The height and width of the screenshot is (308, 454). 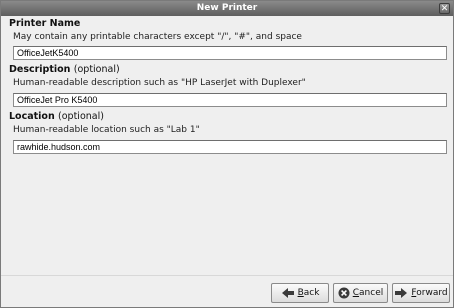 I want to click on cancel-button: Cancel, so click(x=360, y=293).